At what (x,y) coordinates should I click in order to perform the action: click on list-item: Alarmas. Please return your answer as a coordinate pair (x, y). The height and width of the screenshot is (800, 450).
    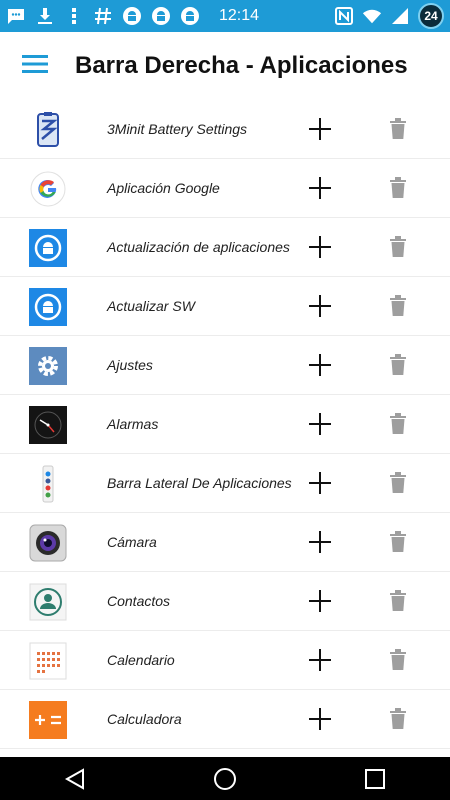
    Looking at the image, I should click on (225, 424).